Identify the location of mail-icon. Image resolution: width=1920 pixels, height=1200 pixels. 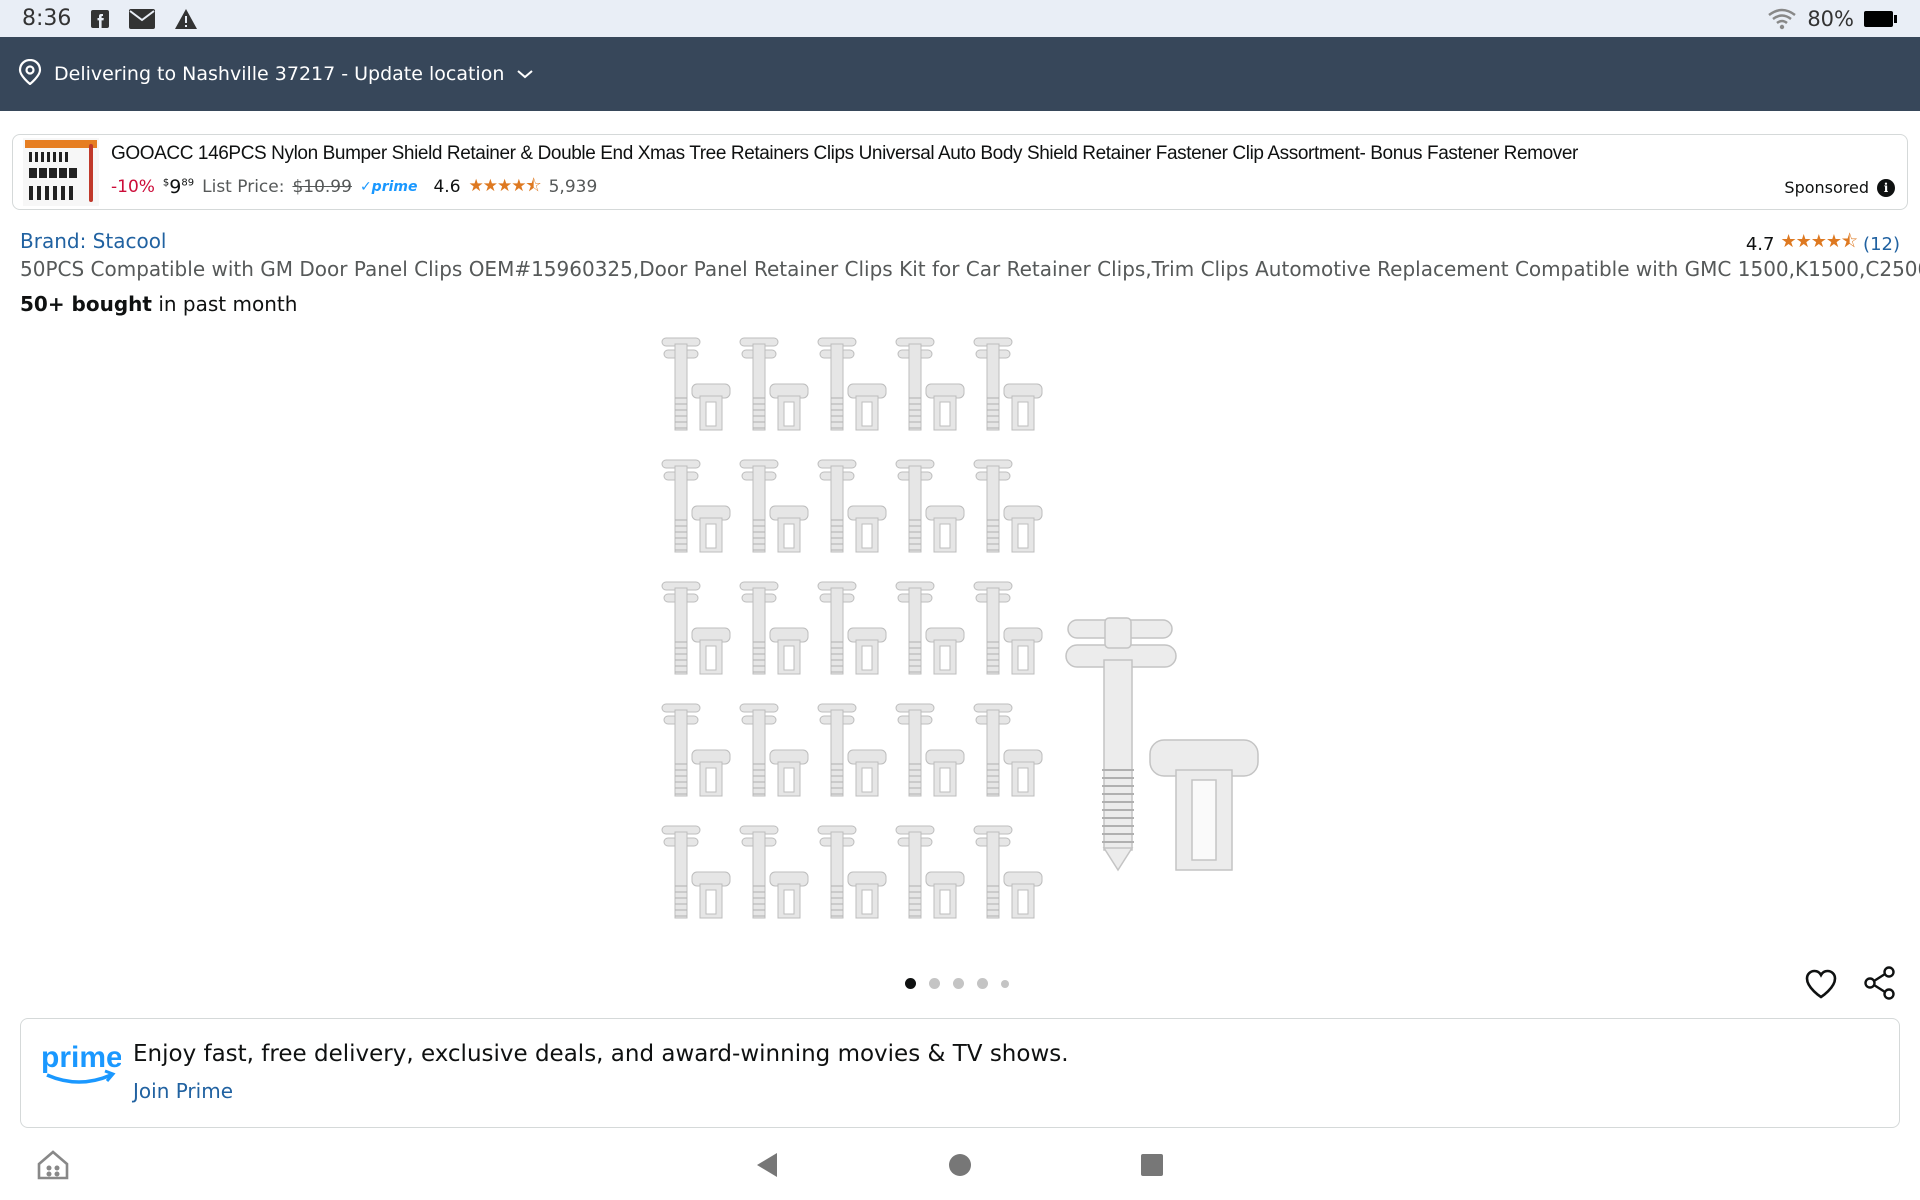
(142, 18).